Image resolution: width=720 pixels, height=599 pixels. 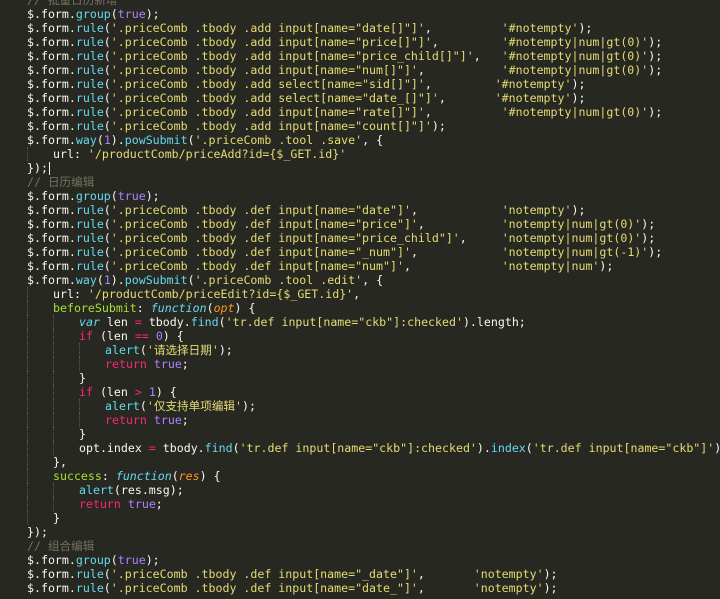 I want to click on code-token-number: 0, so click(x=159, y=336).